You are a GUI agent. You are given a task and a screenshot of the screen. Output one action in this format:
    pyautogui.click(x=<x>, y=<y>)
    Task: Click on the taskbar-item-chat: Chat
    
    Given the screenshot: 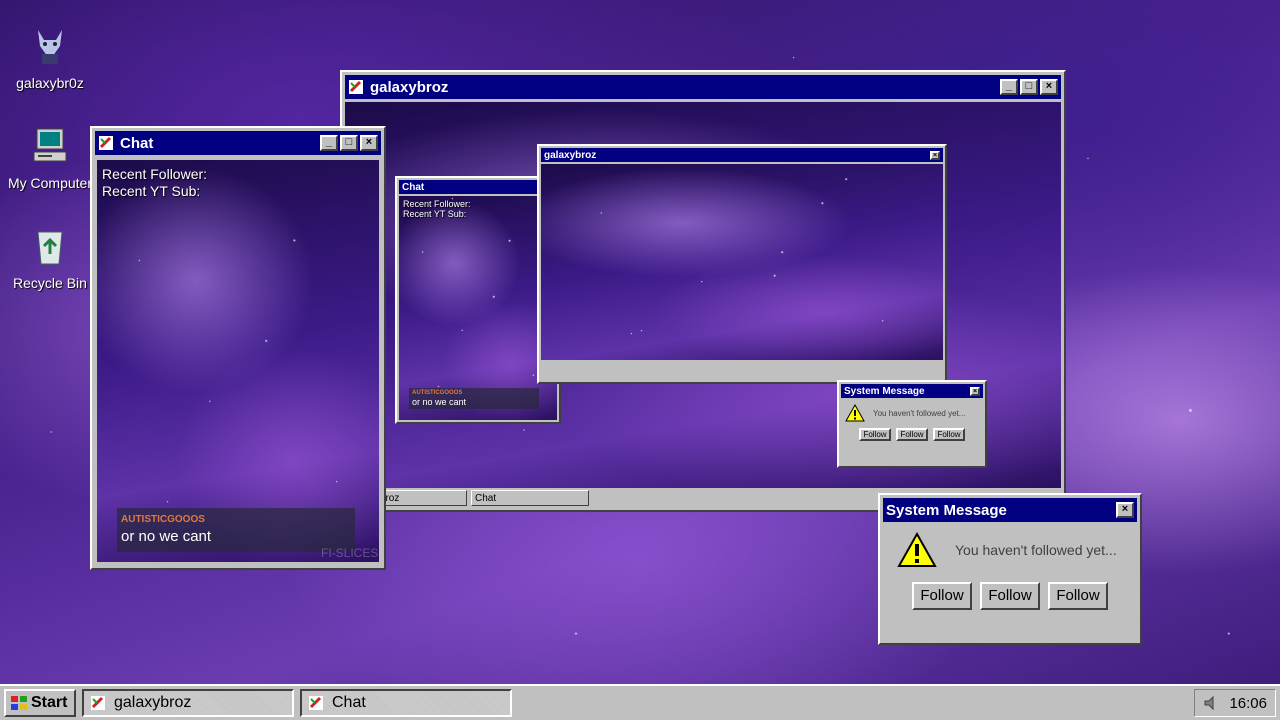 What is the action you would take?
    pyautogui.click(x=406, y=703)
    